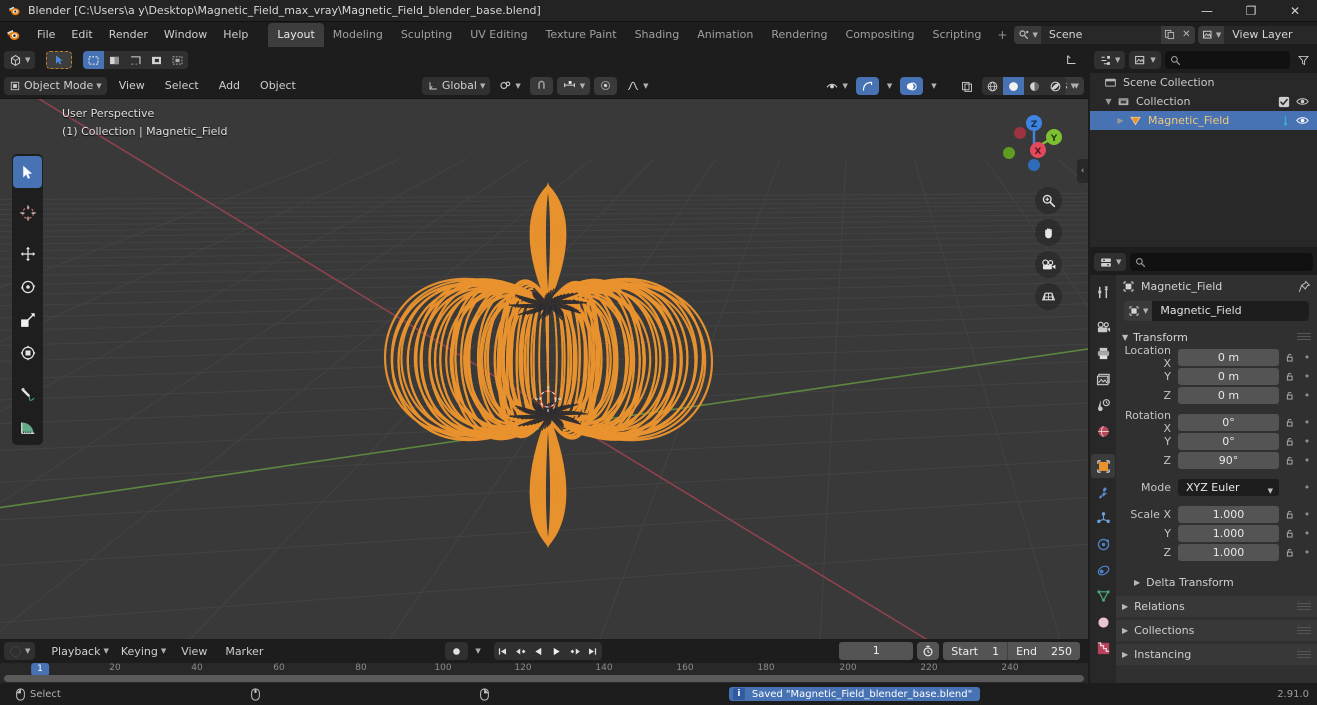 This screenshot has width=1317, height=705. I want to click on properties-search-input, so click(1221, 262).